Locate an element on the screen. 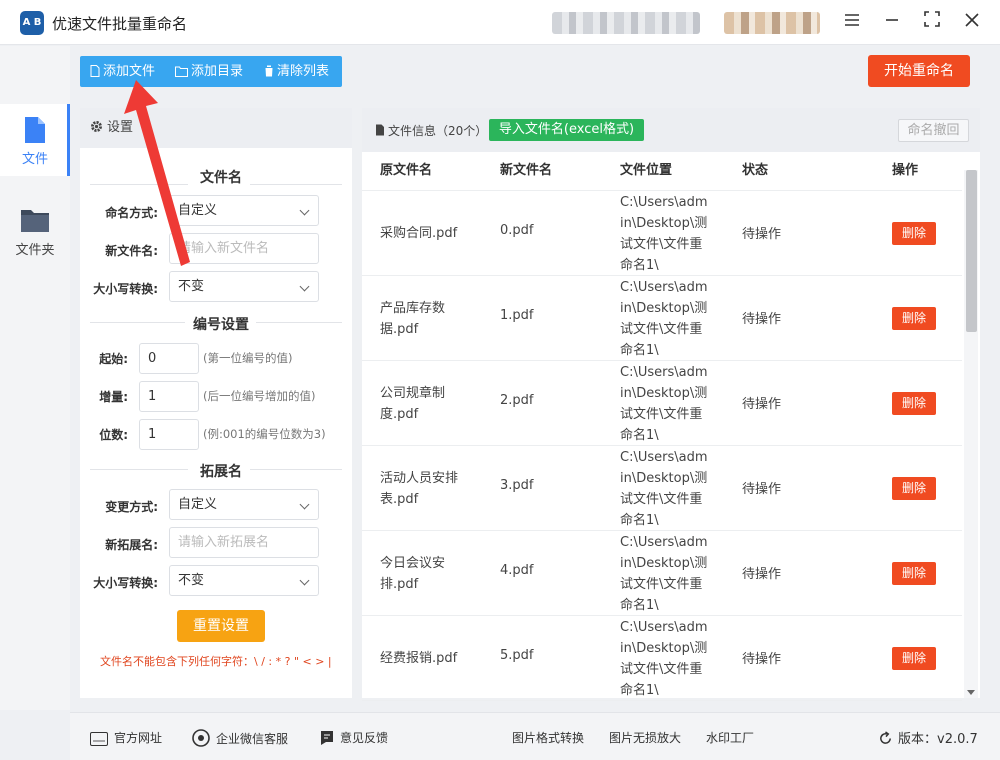 The height and width of the screenshot is (760, 1000). scrollbar-thumb is located at coordinates (971, 251).